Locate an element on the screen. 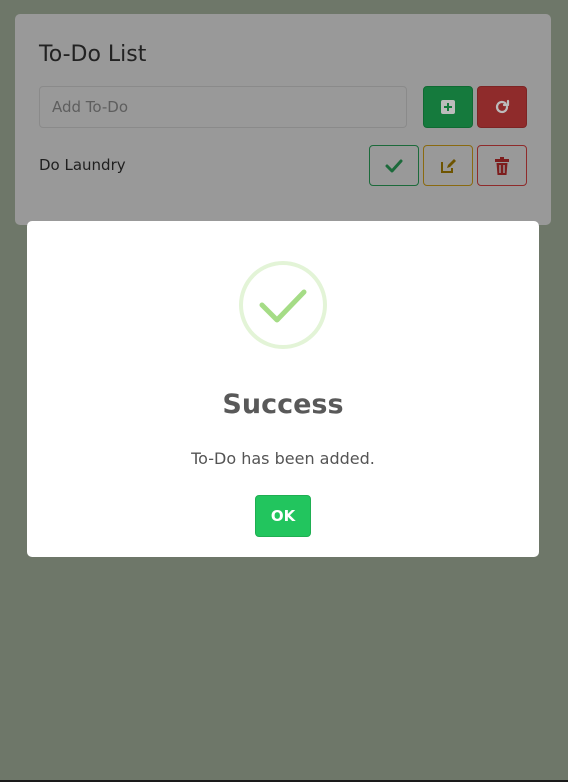 The height and width of the screenshot is (782, 568). check-icon is located at coordinates (394, 165).